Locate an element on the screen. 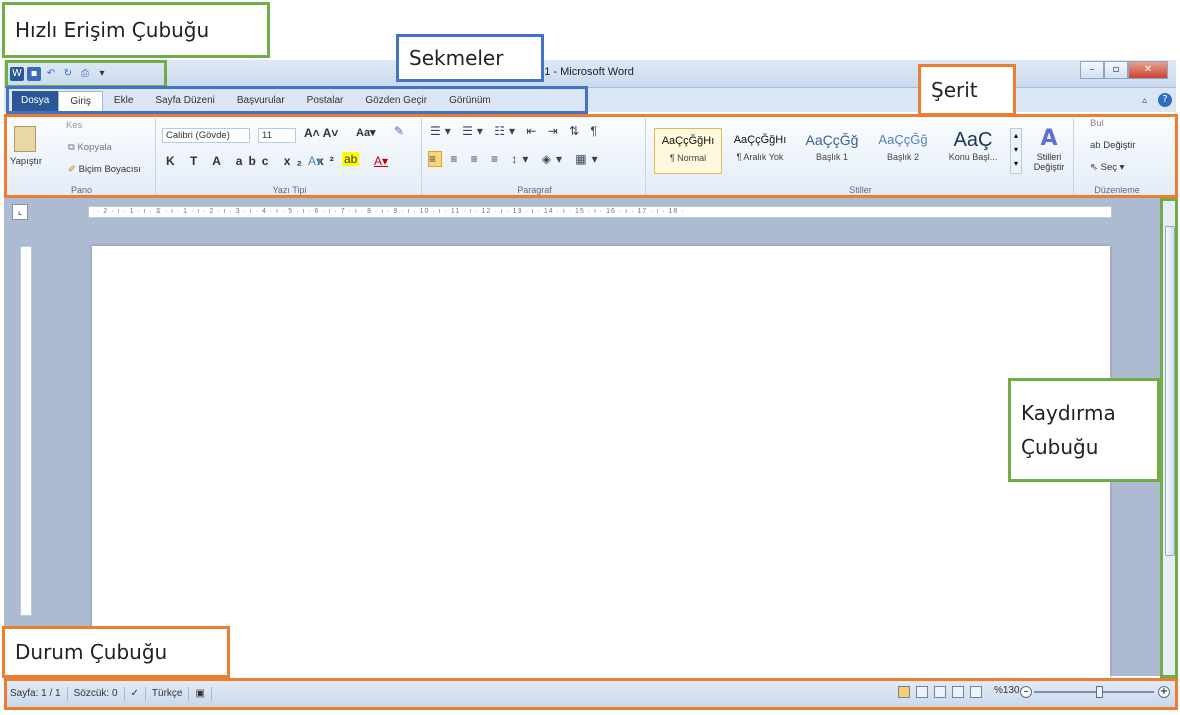  annotation-scrollbar-label: Kaydırma Çubuğu is located at coordinates (1084, 430).